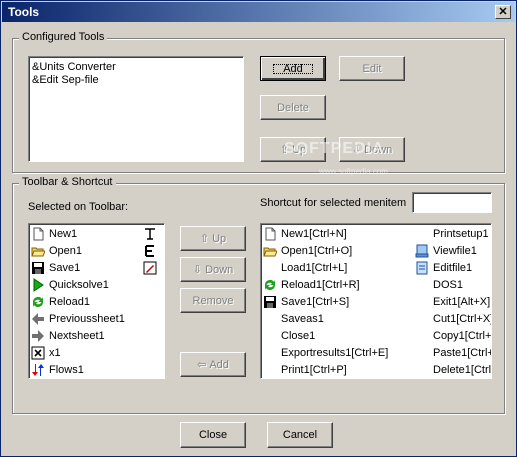 The image size is (517, 457). I want to click on configured-tools-list: &Units Converter &Edit Sep-file, so click(136, 109).